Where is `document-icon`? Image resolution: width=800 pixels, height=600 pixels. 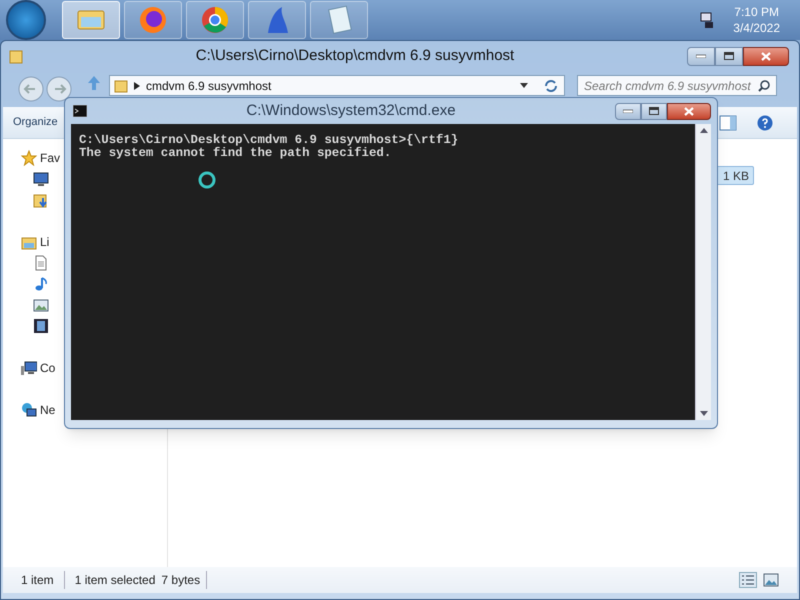 document-icon is located at coordinates (41, 262).